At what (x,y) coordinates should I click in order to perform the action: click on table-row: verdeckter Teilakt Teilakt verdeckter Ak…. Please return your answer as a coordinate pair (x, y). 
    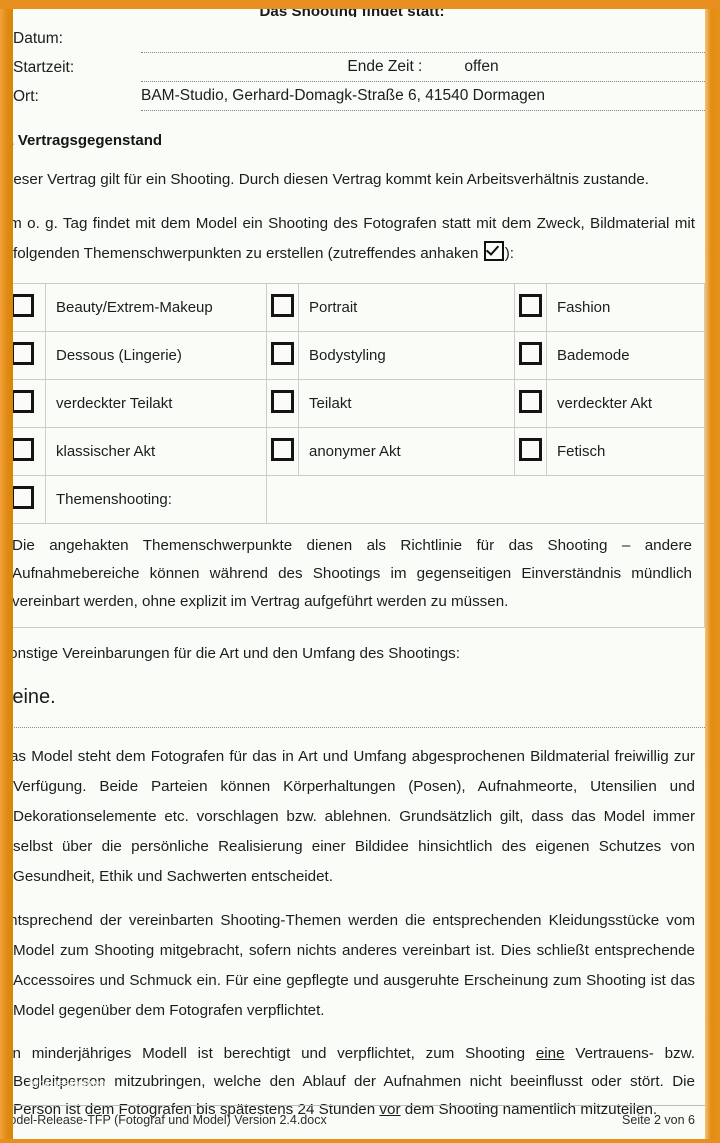
    Looking at the image, I should click on (359, 403).